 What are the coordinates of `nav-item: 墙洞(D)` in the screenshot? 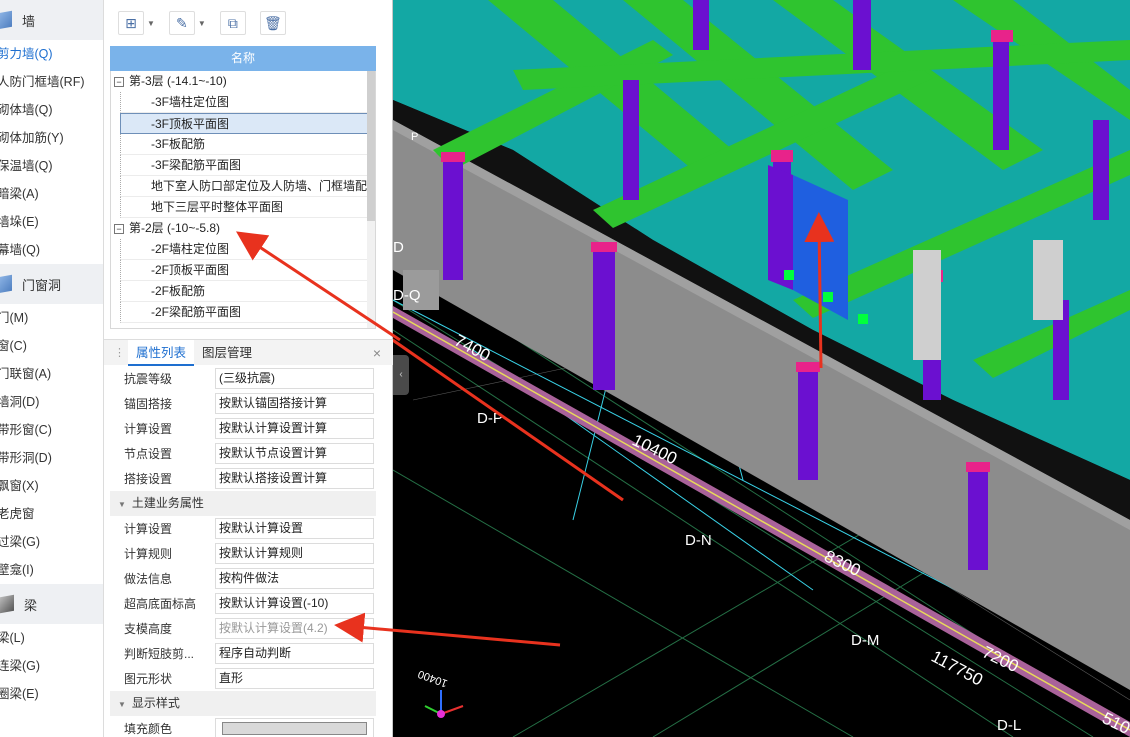 It's located at (51, 402).